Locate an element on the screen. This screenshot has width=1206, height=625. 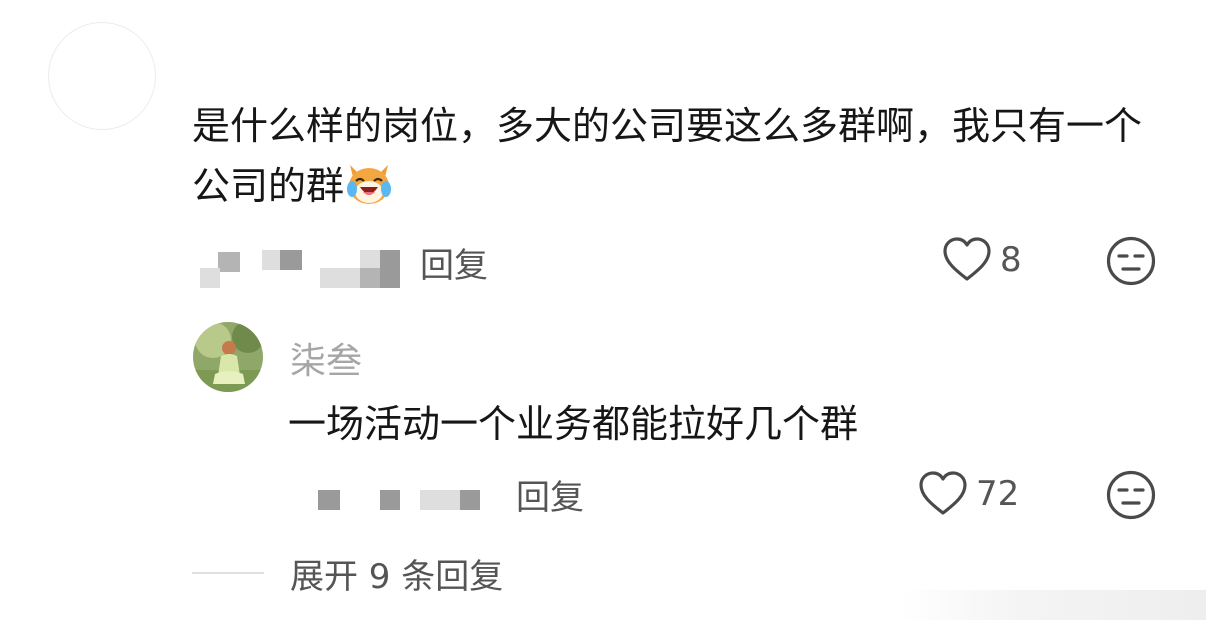
like-count: 8 is located at coordinates (1011, 260).